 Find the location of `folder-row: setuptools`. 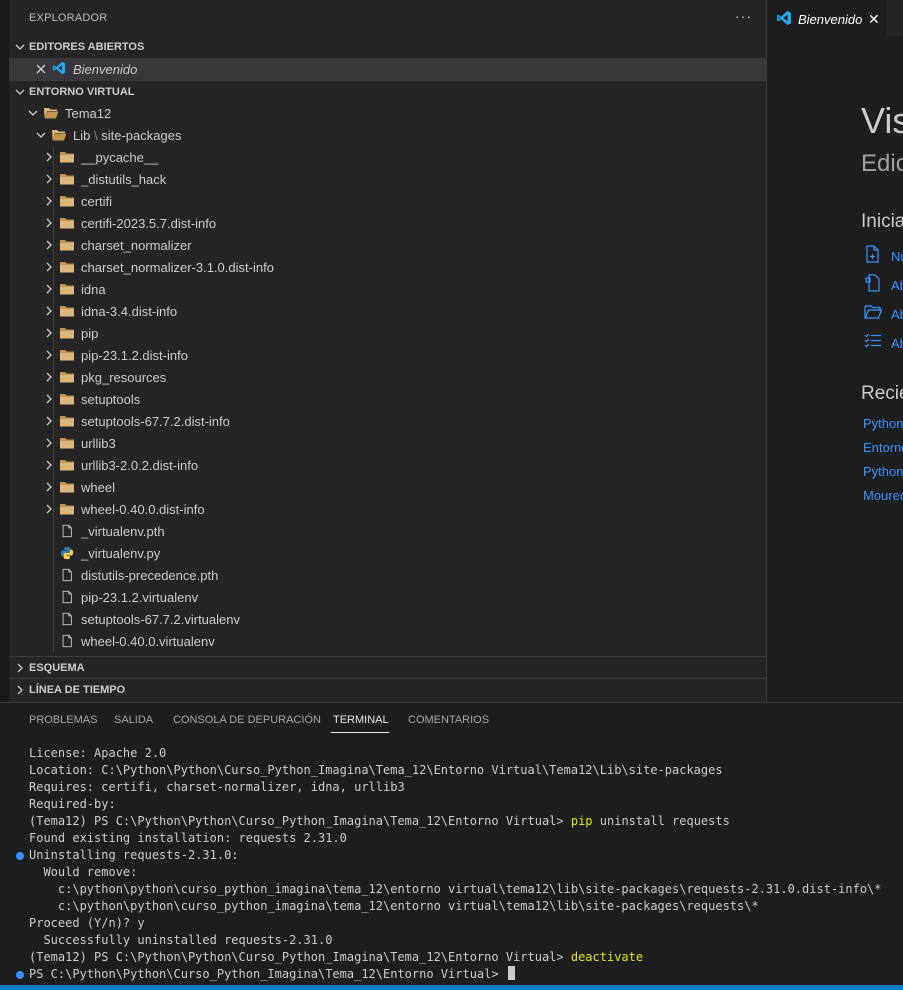

folder-row: setuptools is located at coordinates (387, 399).